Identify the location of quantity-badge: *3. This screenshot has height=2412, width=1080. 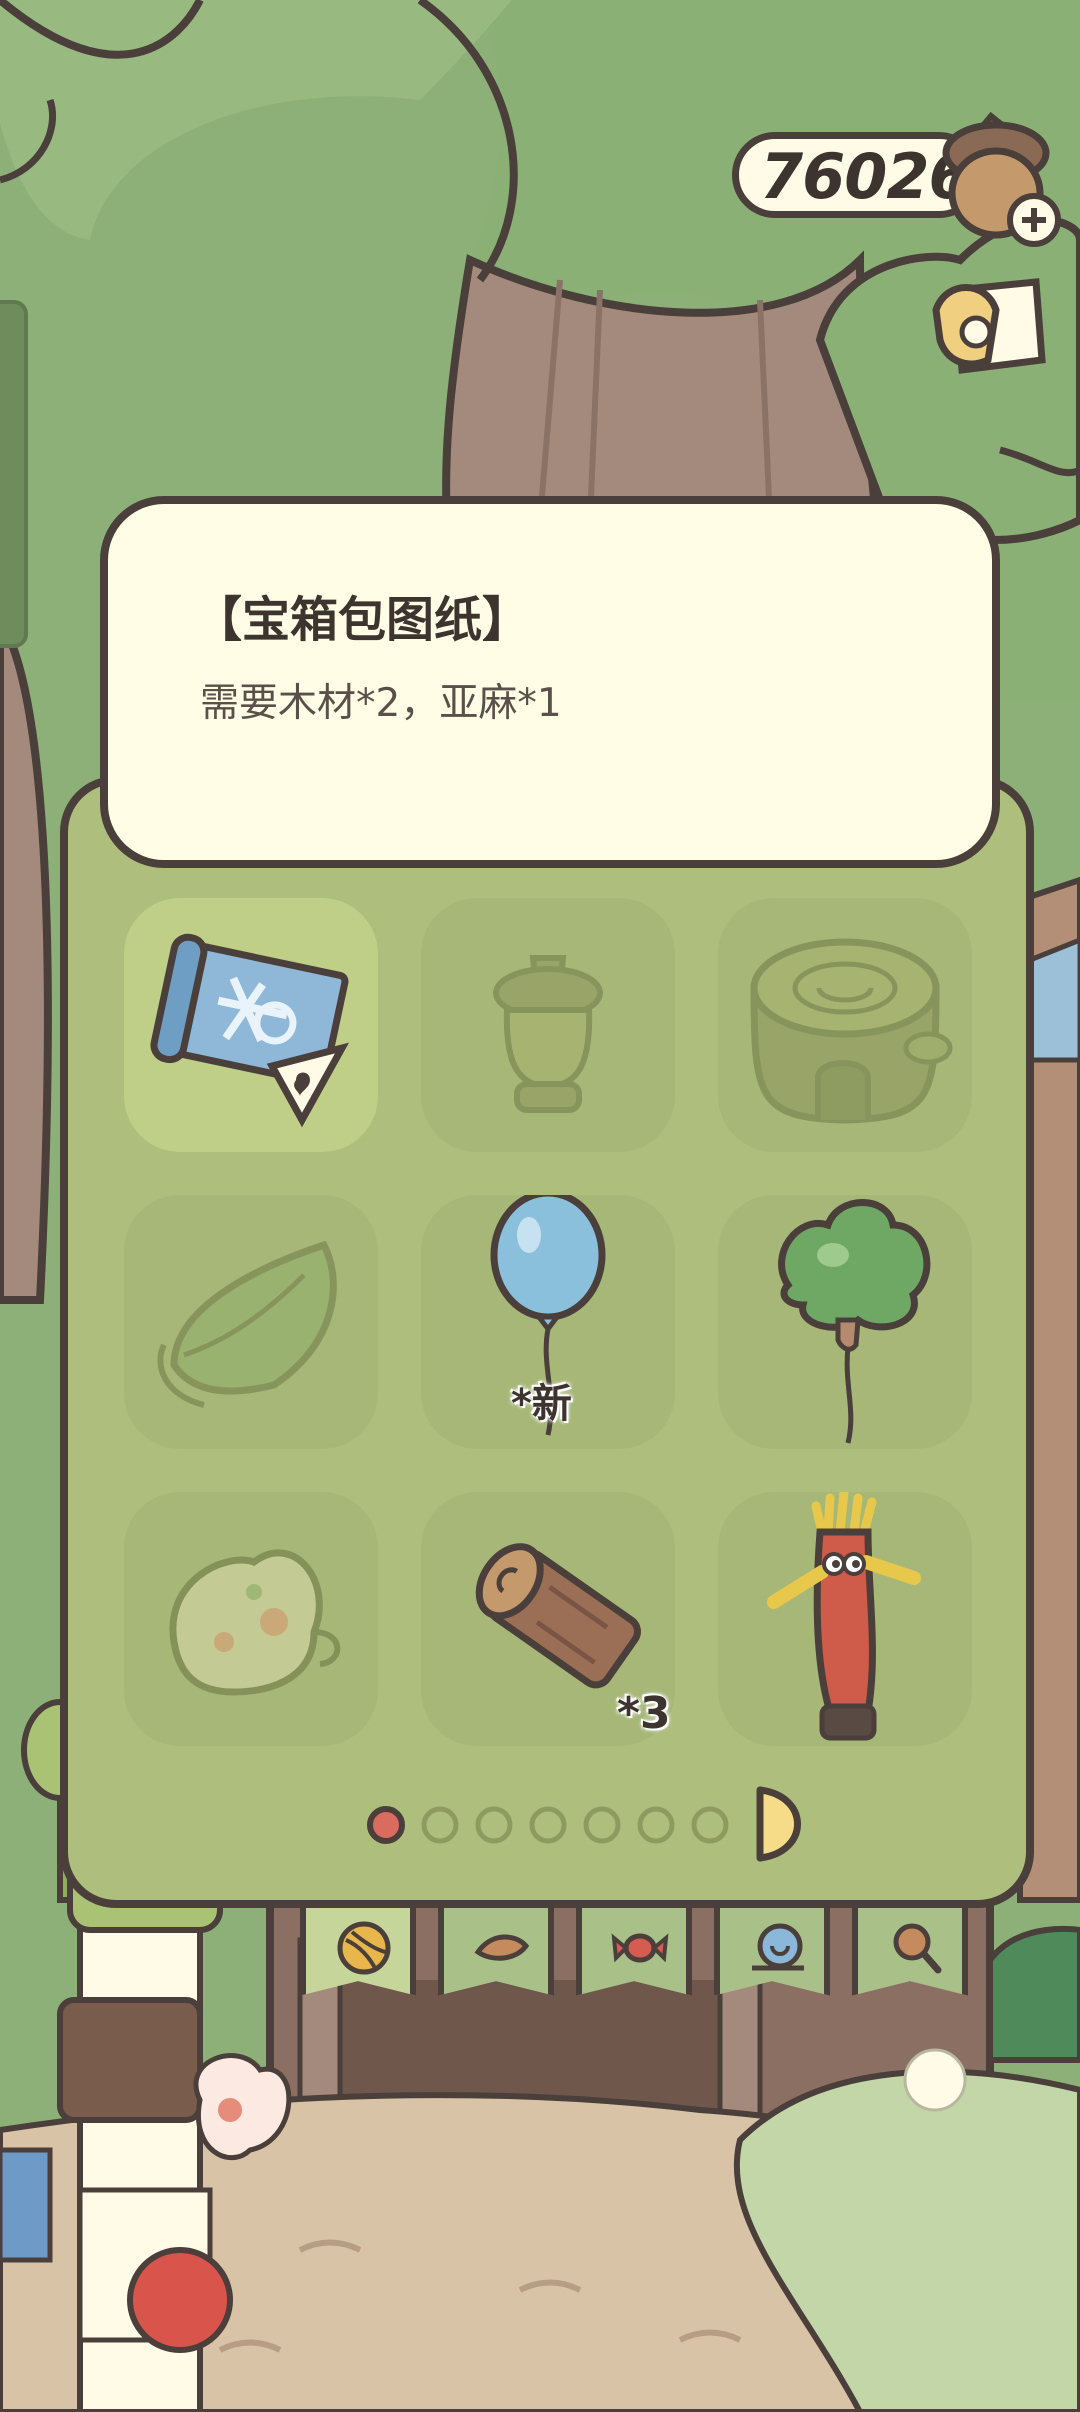
(644, 1713).